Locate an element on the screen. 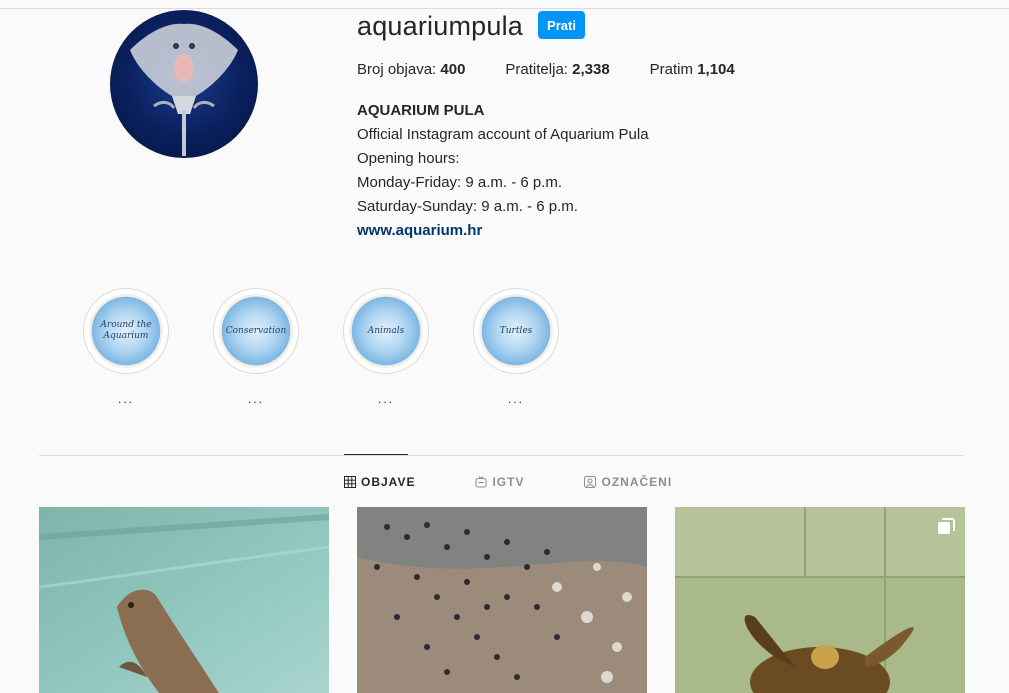 This screenshot has width=1009, height=693. tab-igtv: IGTV is located at coordinates (499, 482).